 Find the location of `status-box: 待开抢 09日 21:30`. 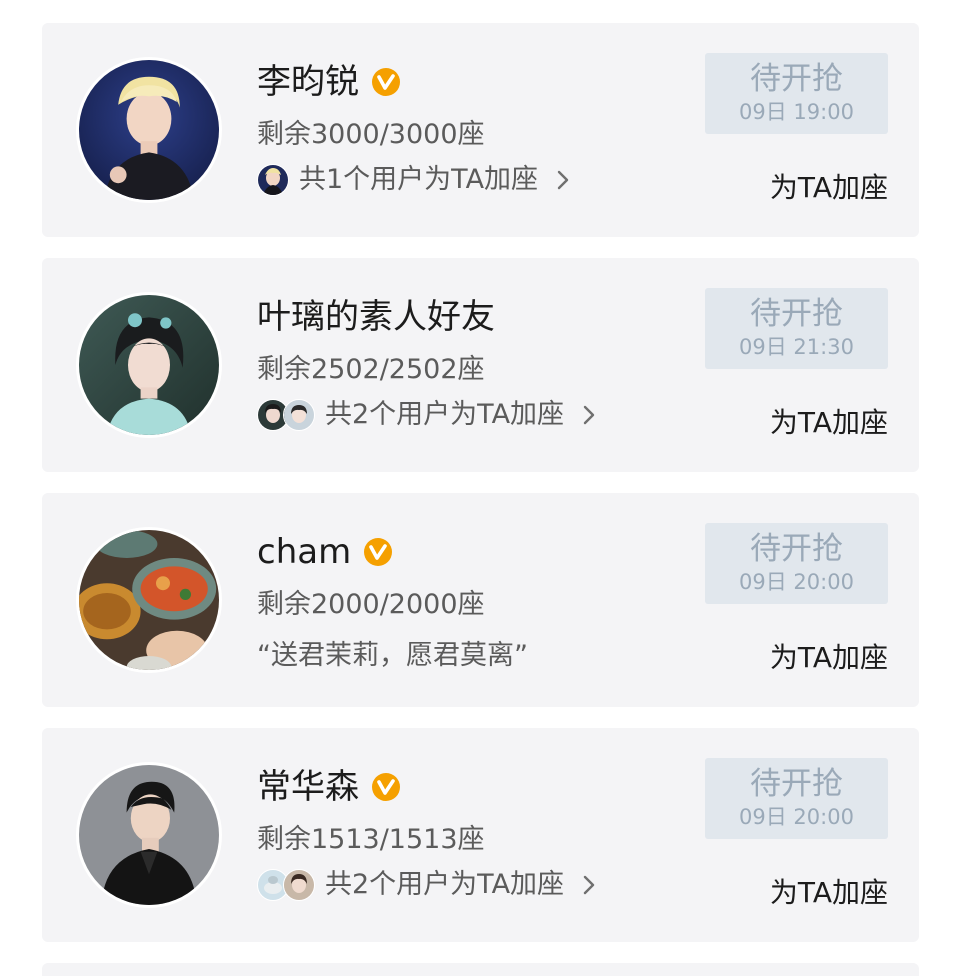

status-box: 待开抢 09日 21:30 is located at coordinates (796, 328).